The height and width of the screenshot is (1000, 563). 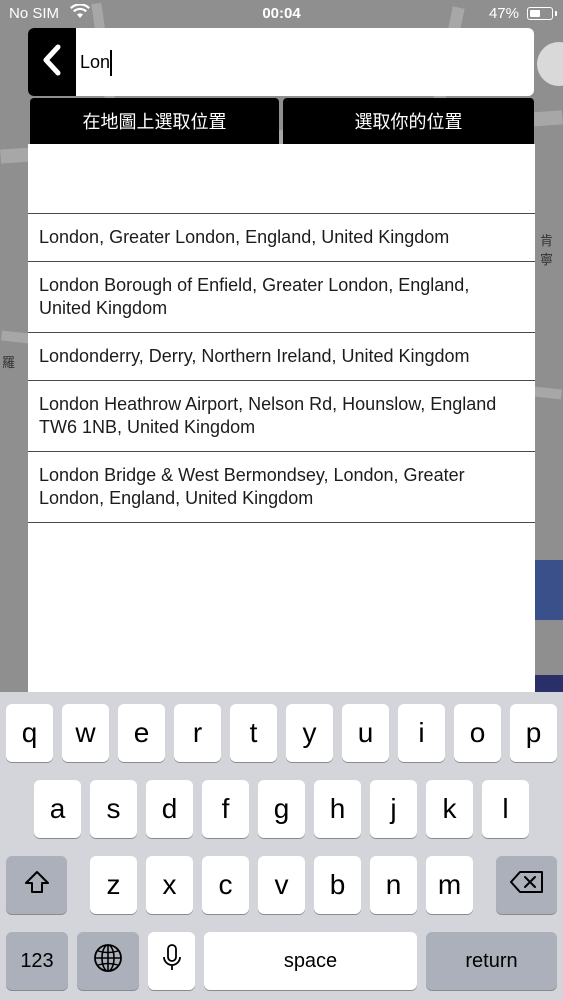 I want to click on numbers-key: 123, so click(x=37, y=961).